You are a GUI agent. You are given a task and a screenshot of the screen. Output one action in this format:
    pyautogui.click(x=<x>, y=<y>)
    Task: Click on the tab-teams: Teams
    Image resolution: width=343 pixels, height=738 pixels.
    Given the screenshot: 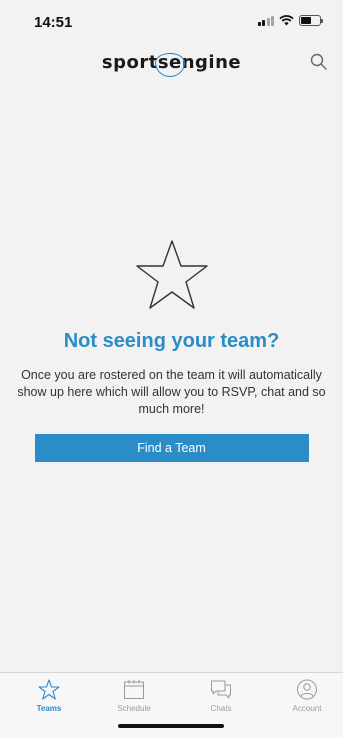 What is the action you would take?
    pyautogui.click(x=49, y=696)
    